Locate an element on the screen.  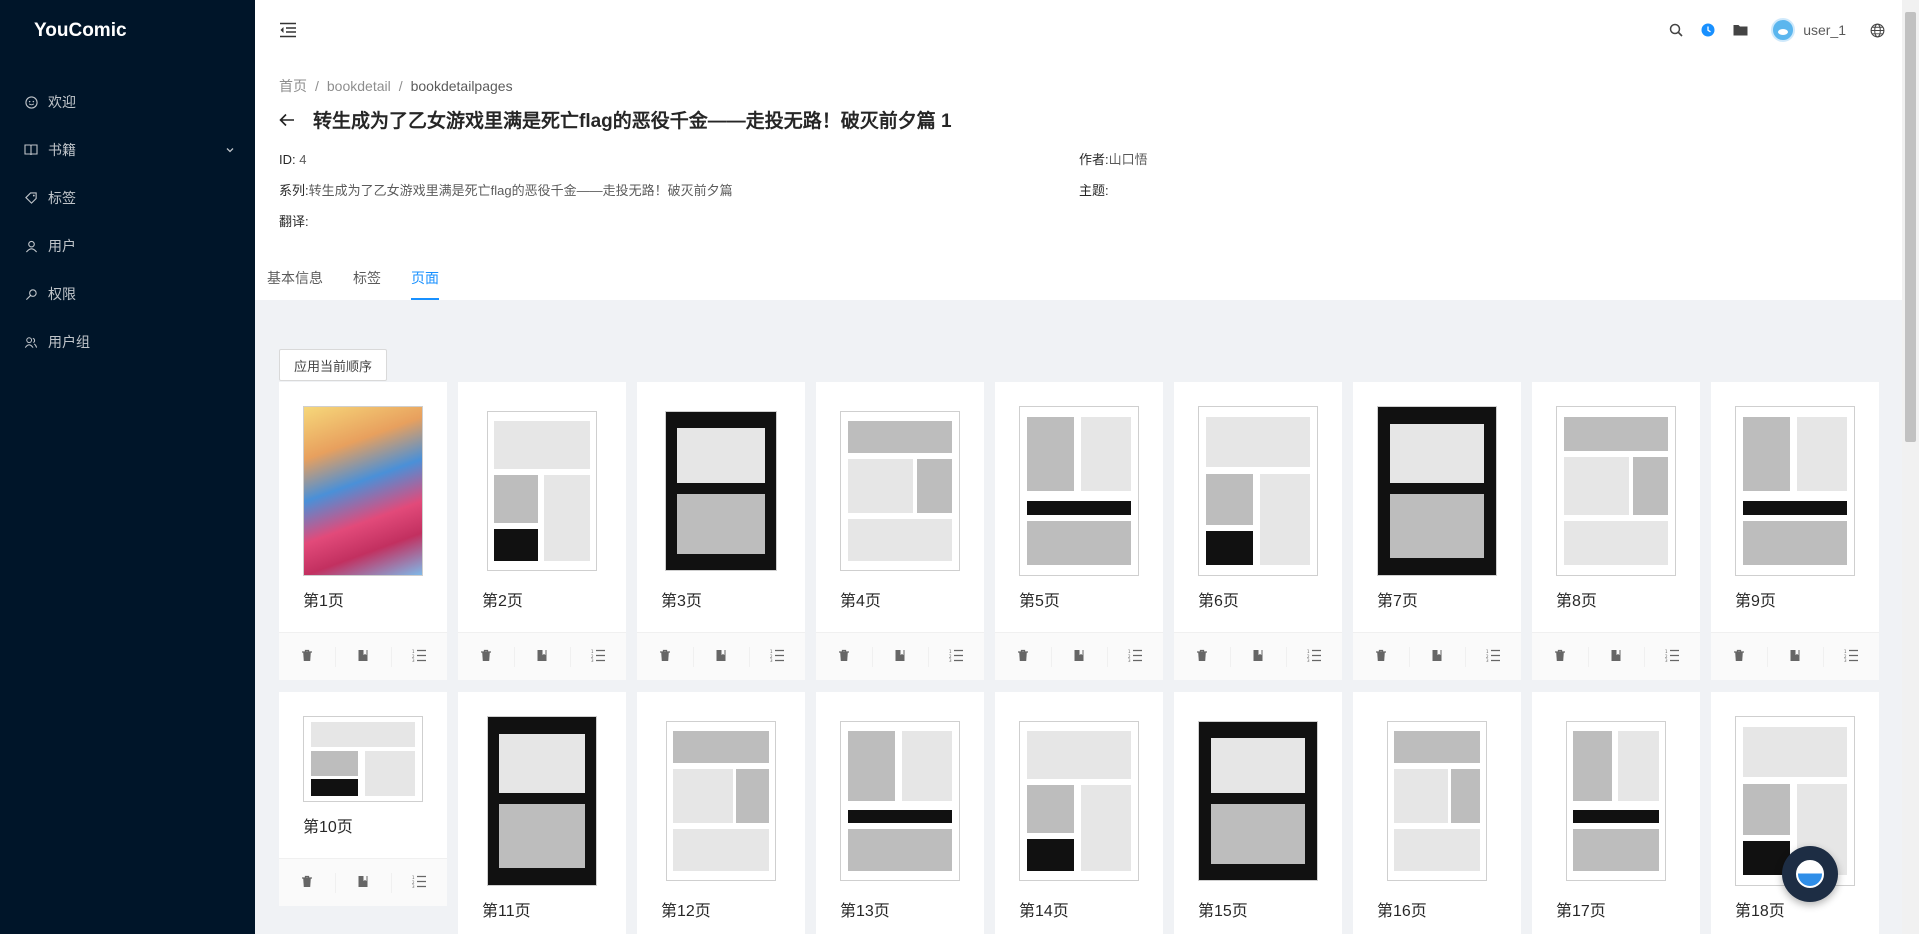
page-card: 第16页 is located at coordinates (1437, 813).